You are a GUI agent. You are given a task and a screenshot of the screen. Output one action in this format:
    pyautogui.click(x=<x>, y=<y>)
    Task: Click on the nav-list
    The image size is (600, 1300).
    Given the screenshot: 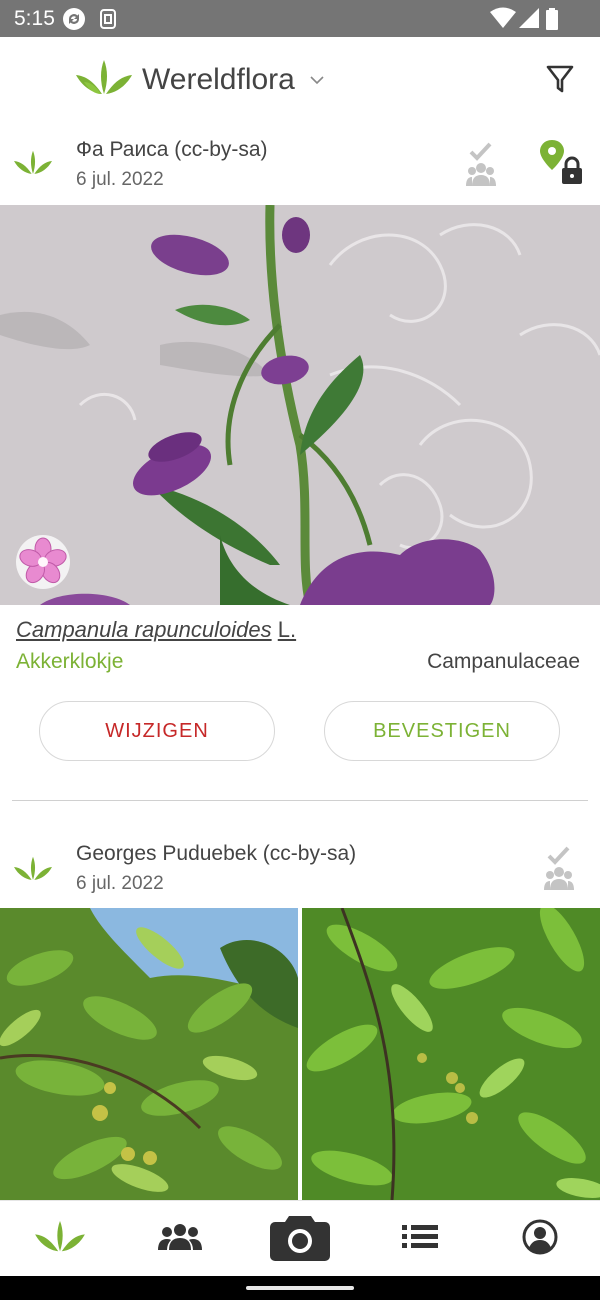 What is the action you would take?
    pyautogui.click(x=420, y=1239)
    